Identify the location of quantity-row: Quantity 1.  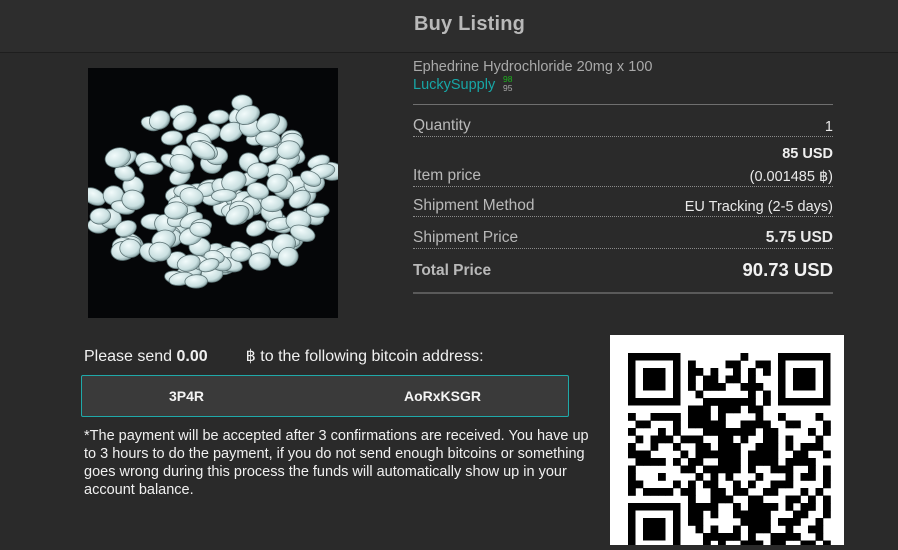
(623, 125).